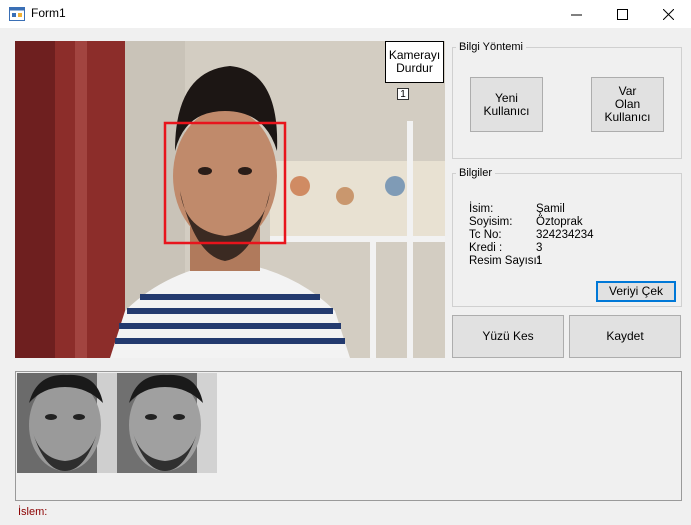 The image size is (691, 525). I want to click on close-button, so click(668, 14).